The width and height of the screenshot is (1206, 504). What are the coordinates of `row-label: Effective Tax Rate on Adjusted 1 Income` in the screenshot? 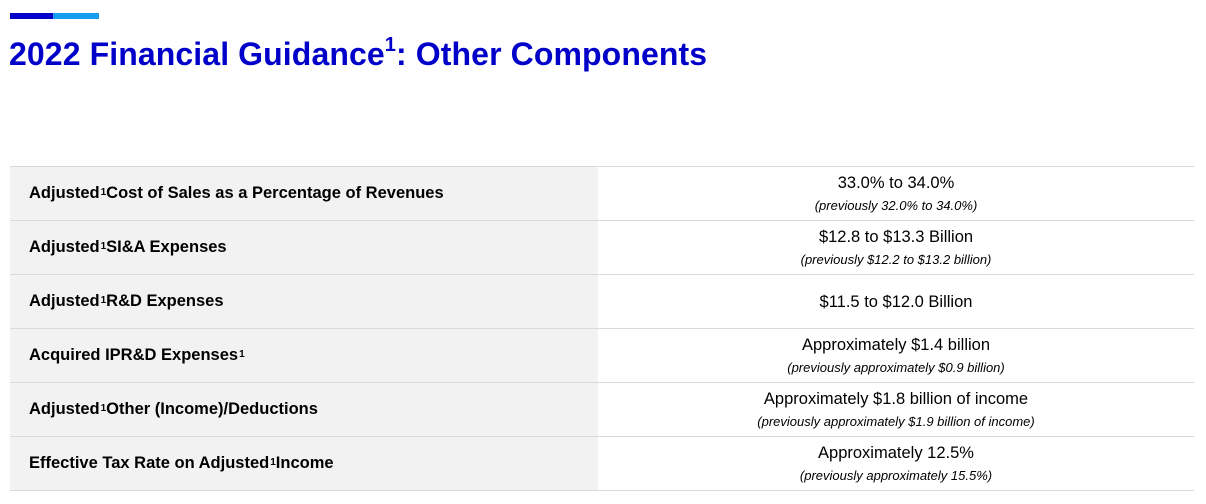 It's located at (304, 463).